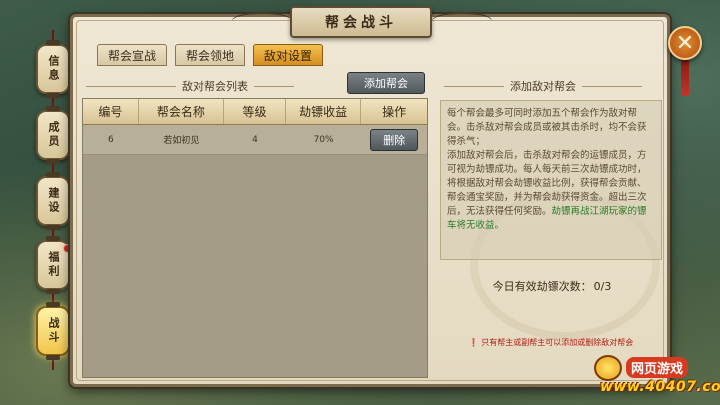 Image resolution: width=720 pixels, height=405 pixels. Describe the element at coordinates (181, 141) in the screenshot. I see `cell-guild-name: 若如初见` at that location.